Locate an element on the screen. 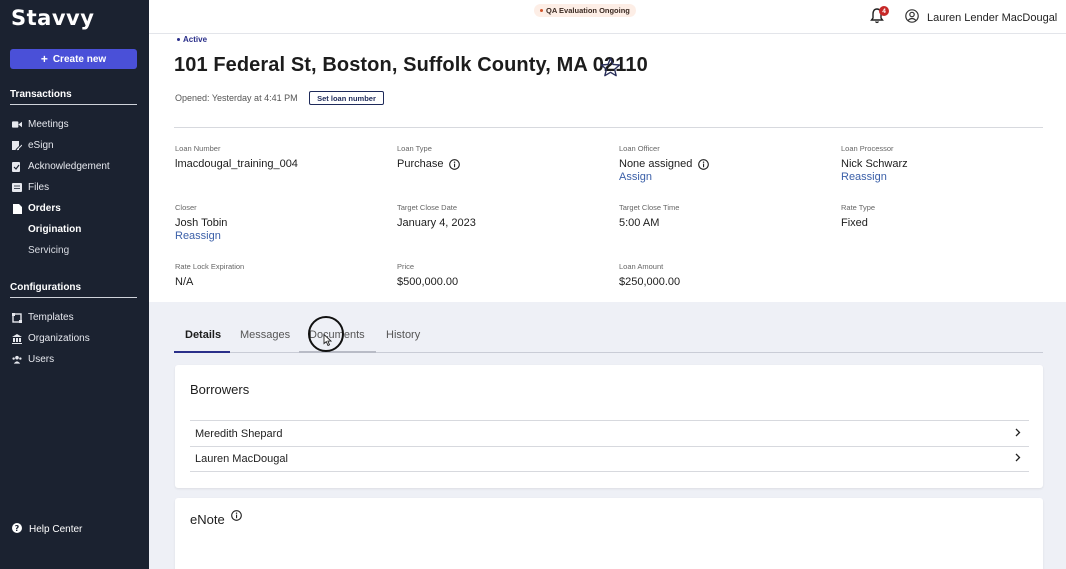  sidebar-item-label: Organizations is located at coordinates (59, 338).